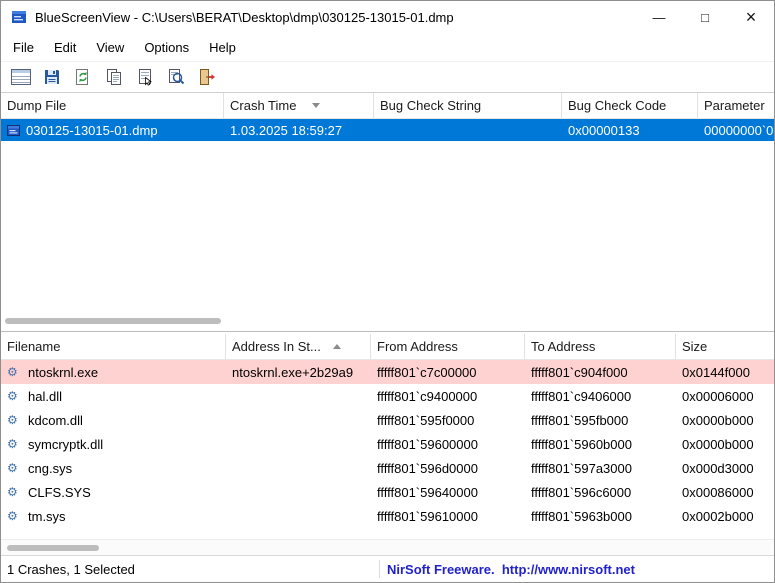  Describe the element at coordinates (563, 346) in the screenshot. I see `column-label: To Address` at that location.